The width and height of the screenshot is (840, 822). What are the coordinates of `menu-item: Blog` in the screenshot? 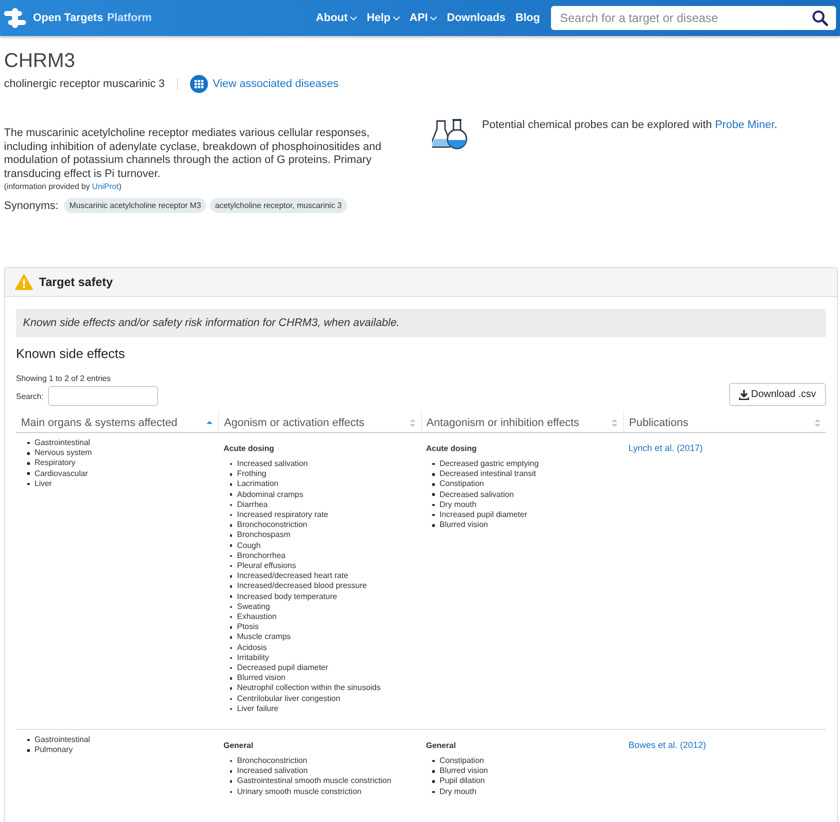 It's located at (528, 18).